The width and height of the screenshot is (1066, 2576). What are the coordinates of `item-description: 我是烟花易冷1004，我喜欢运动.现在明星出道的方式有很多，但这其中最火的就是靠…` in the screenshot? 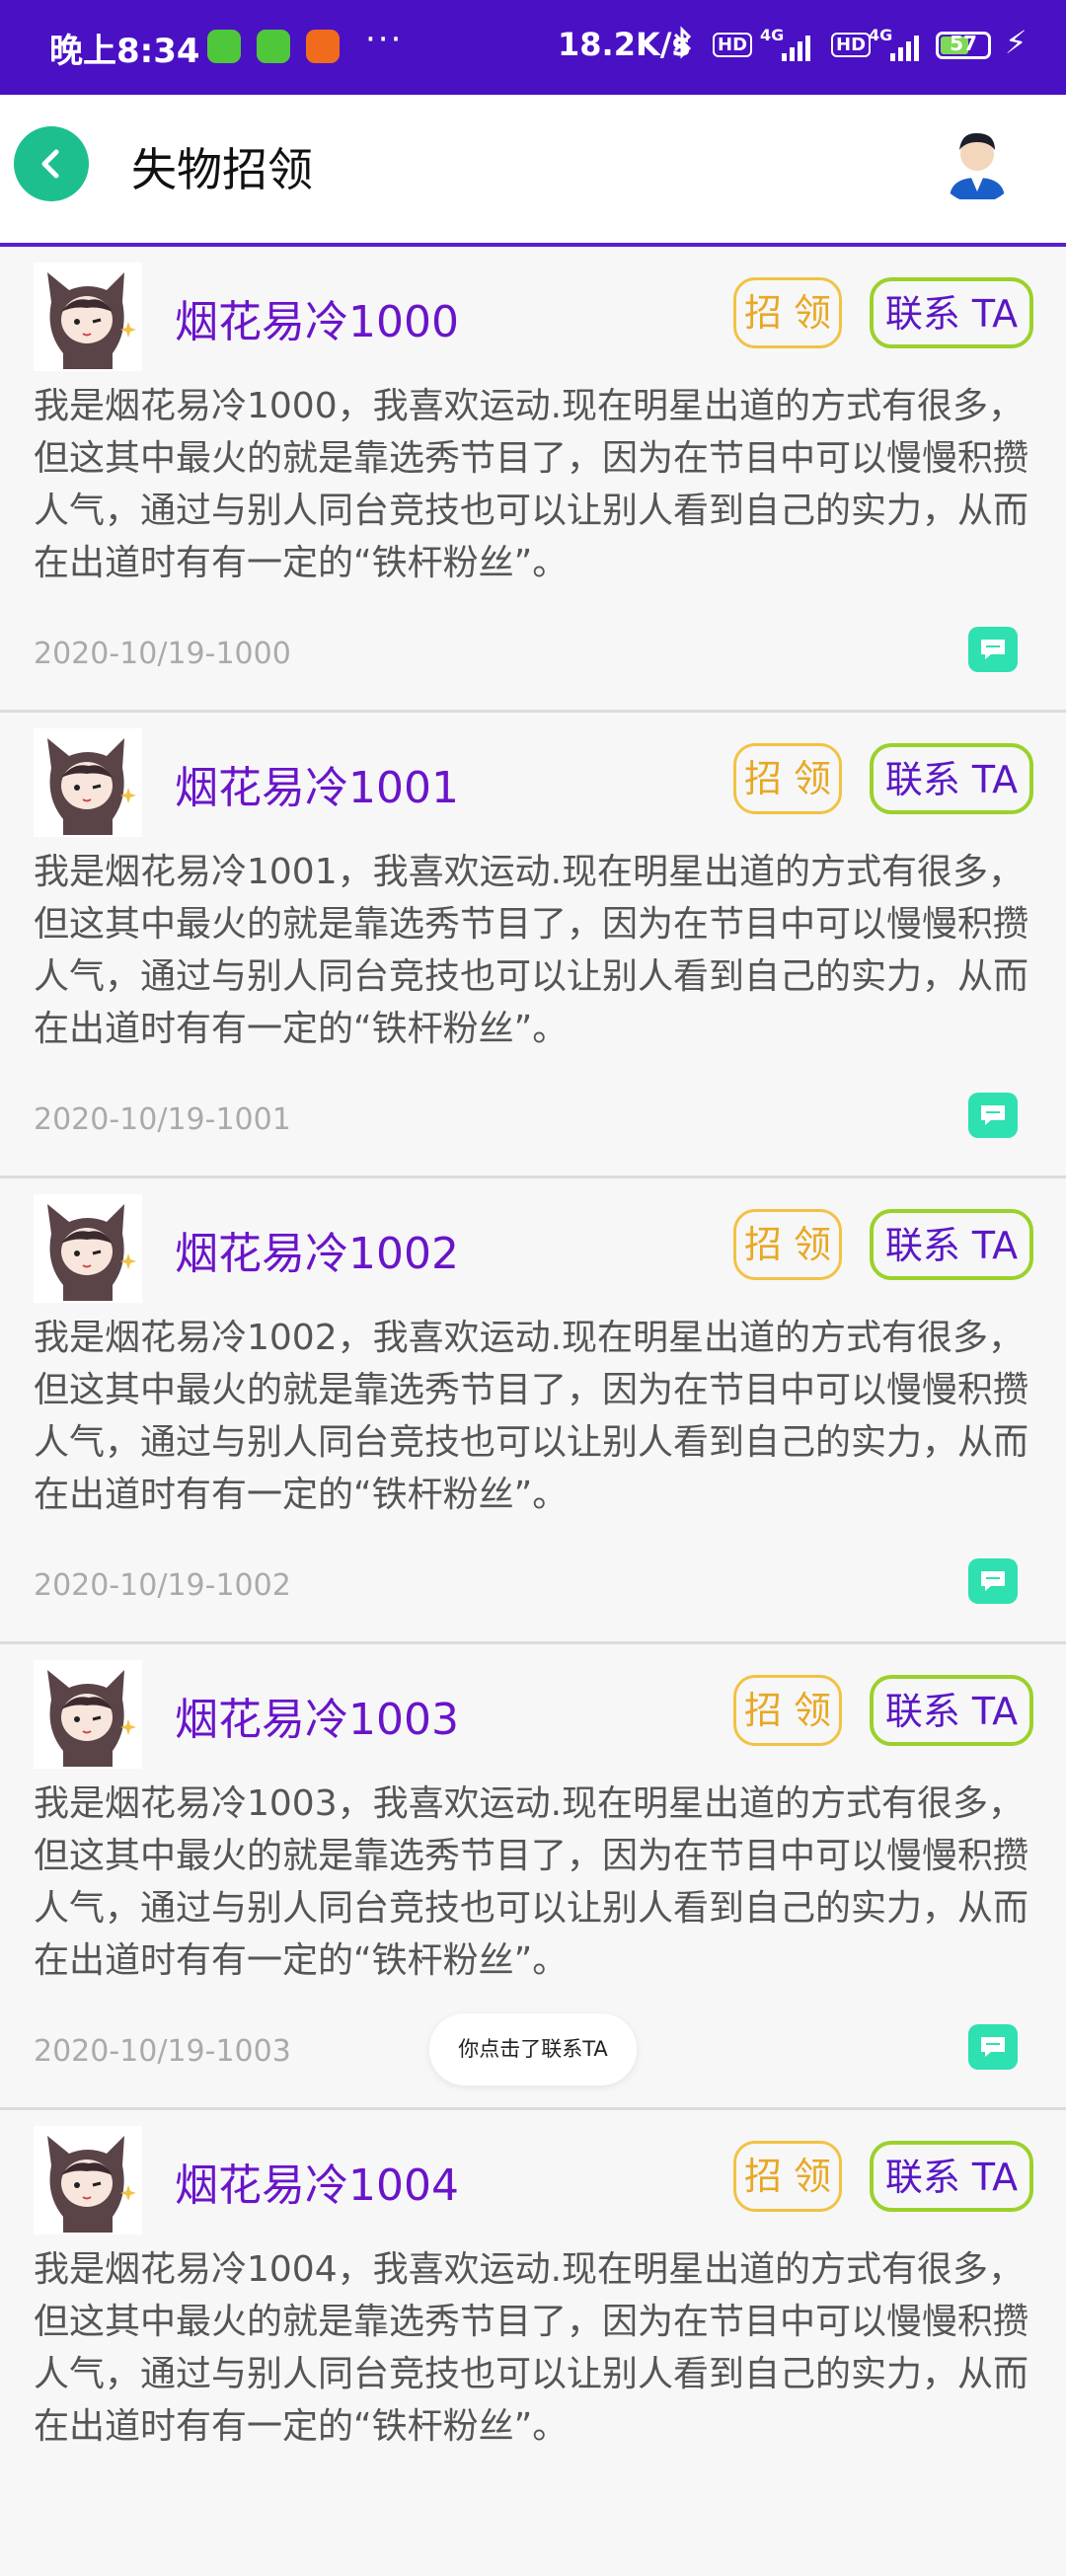 It's located at (531, 2348).